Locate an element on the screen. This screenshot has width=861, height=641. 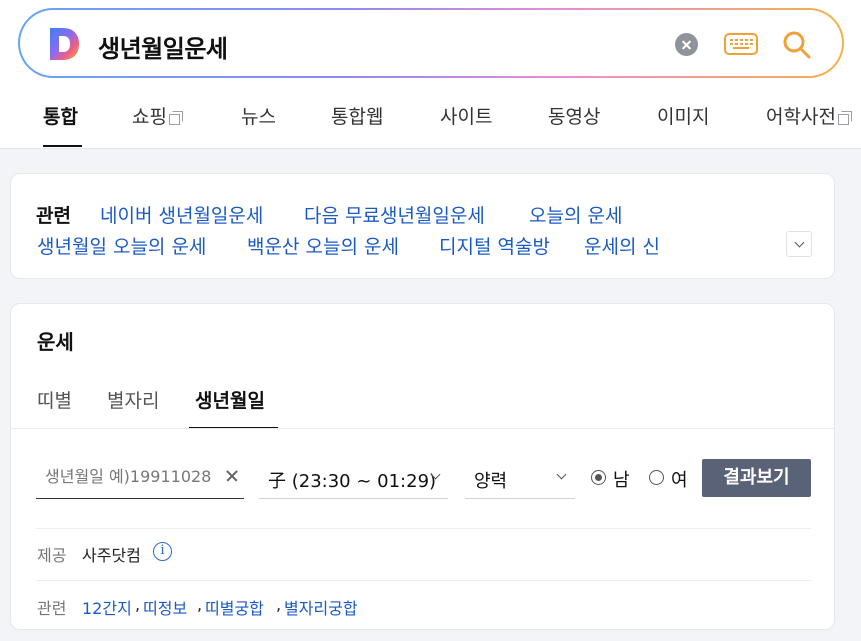
daum-logo-icon is located at coordinates (64, 44).